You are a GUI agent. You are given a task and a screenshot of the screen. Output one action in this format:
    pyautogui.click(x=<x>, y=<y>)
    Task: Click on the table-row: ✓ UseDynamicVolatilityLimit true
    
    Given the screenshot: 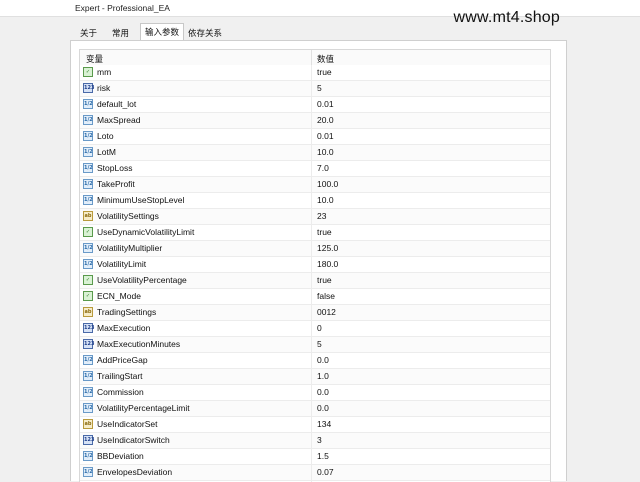 What is the action you would take?
    pyautogui.click(x=315, y=233)
    